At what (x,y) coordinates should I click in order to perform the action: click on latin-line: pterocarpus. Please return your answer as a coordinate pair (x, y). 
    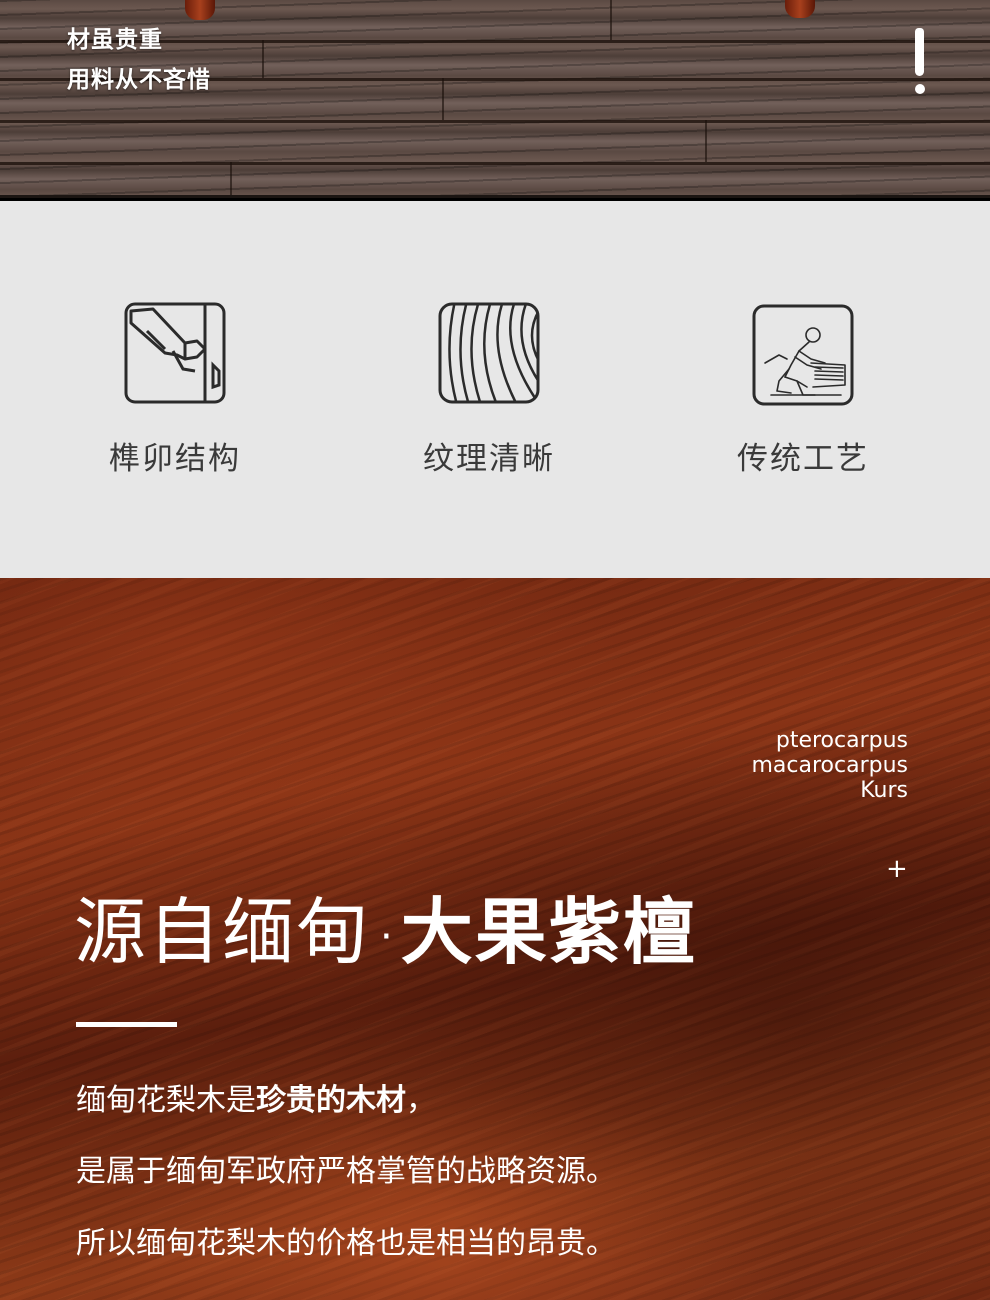
    Looking at the image, I should click on (841, 740).